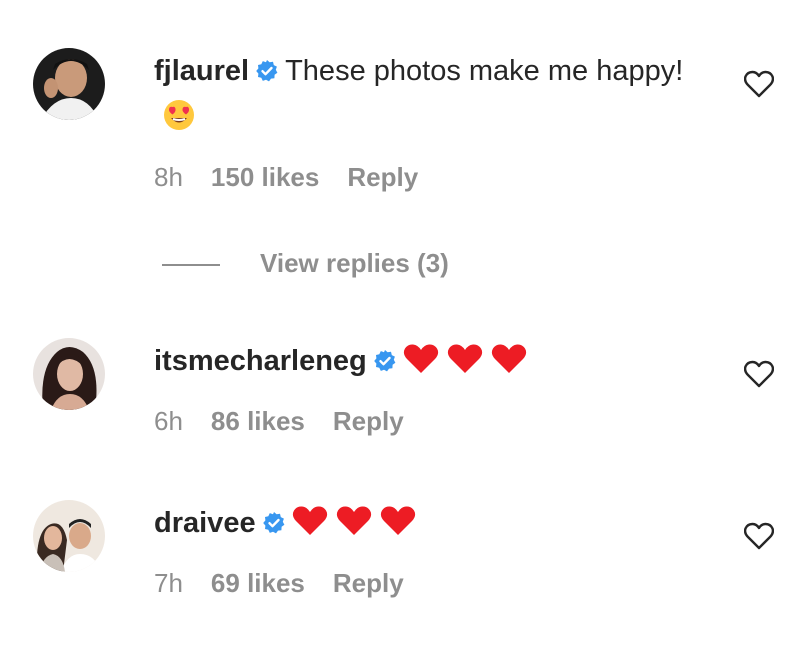 The image size is (800, 649). I want to click on comment-text-block: itsmecharleneg, so click(434, 364).